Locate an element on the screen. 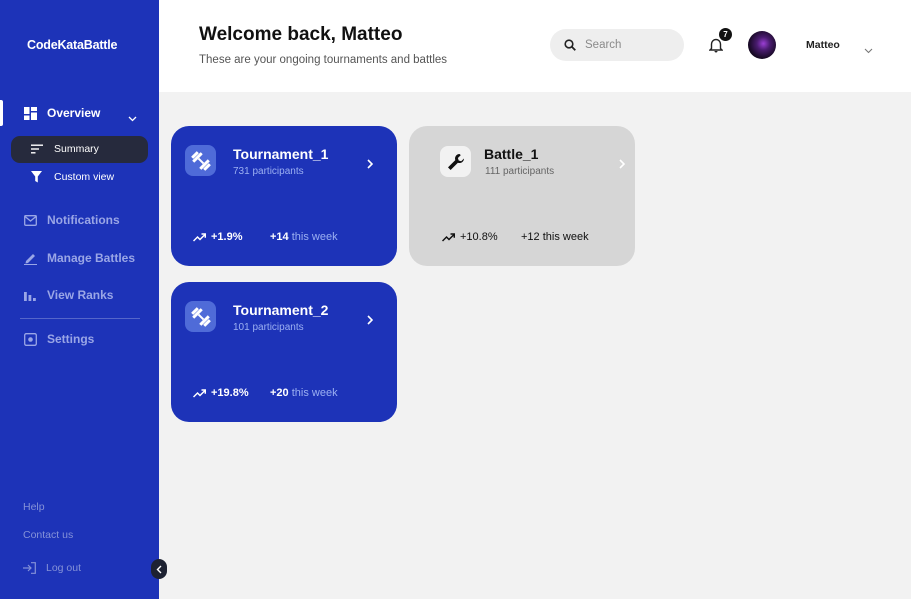  sidebar-item-settings: Settings is located at coordinates (58, 339).